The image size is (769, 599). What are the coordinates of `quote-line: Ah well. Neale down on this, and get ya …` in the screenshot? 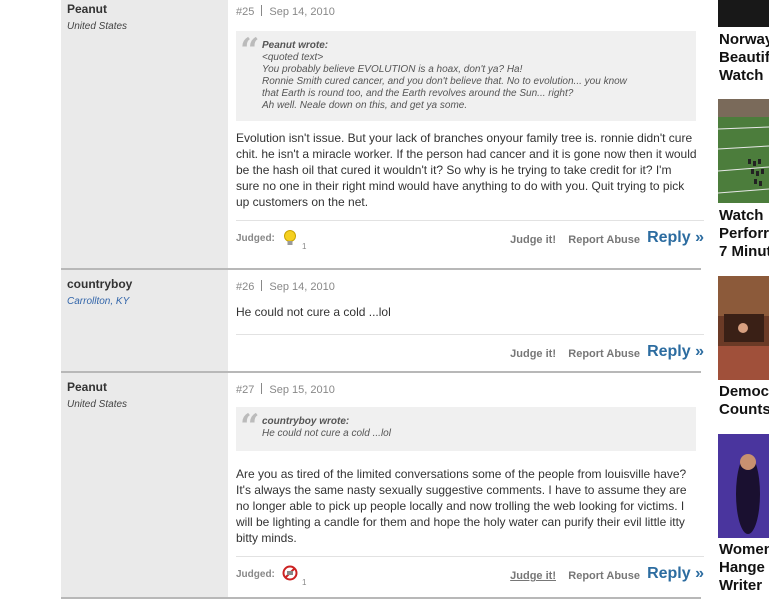 It's located at (365, 105).